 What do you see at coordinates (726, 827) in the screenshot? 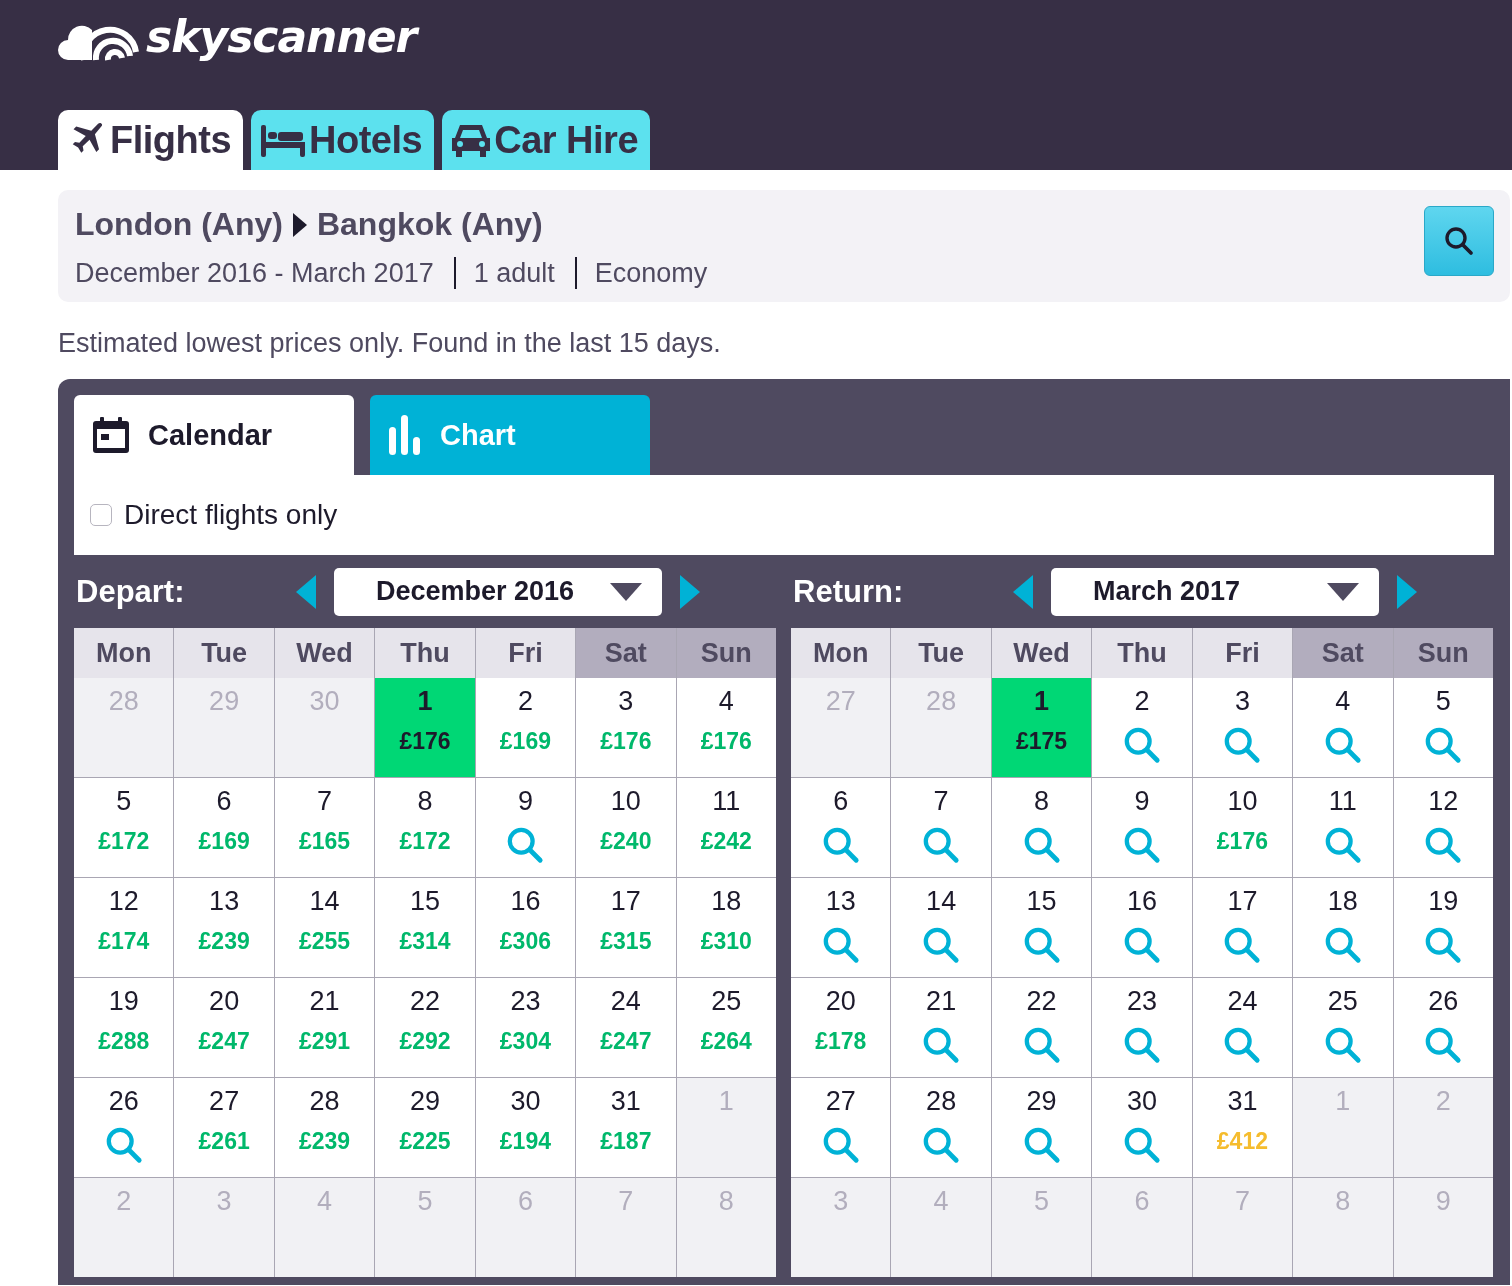
I see `day-cell: 11 £242` at bounding box center [726, 827].